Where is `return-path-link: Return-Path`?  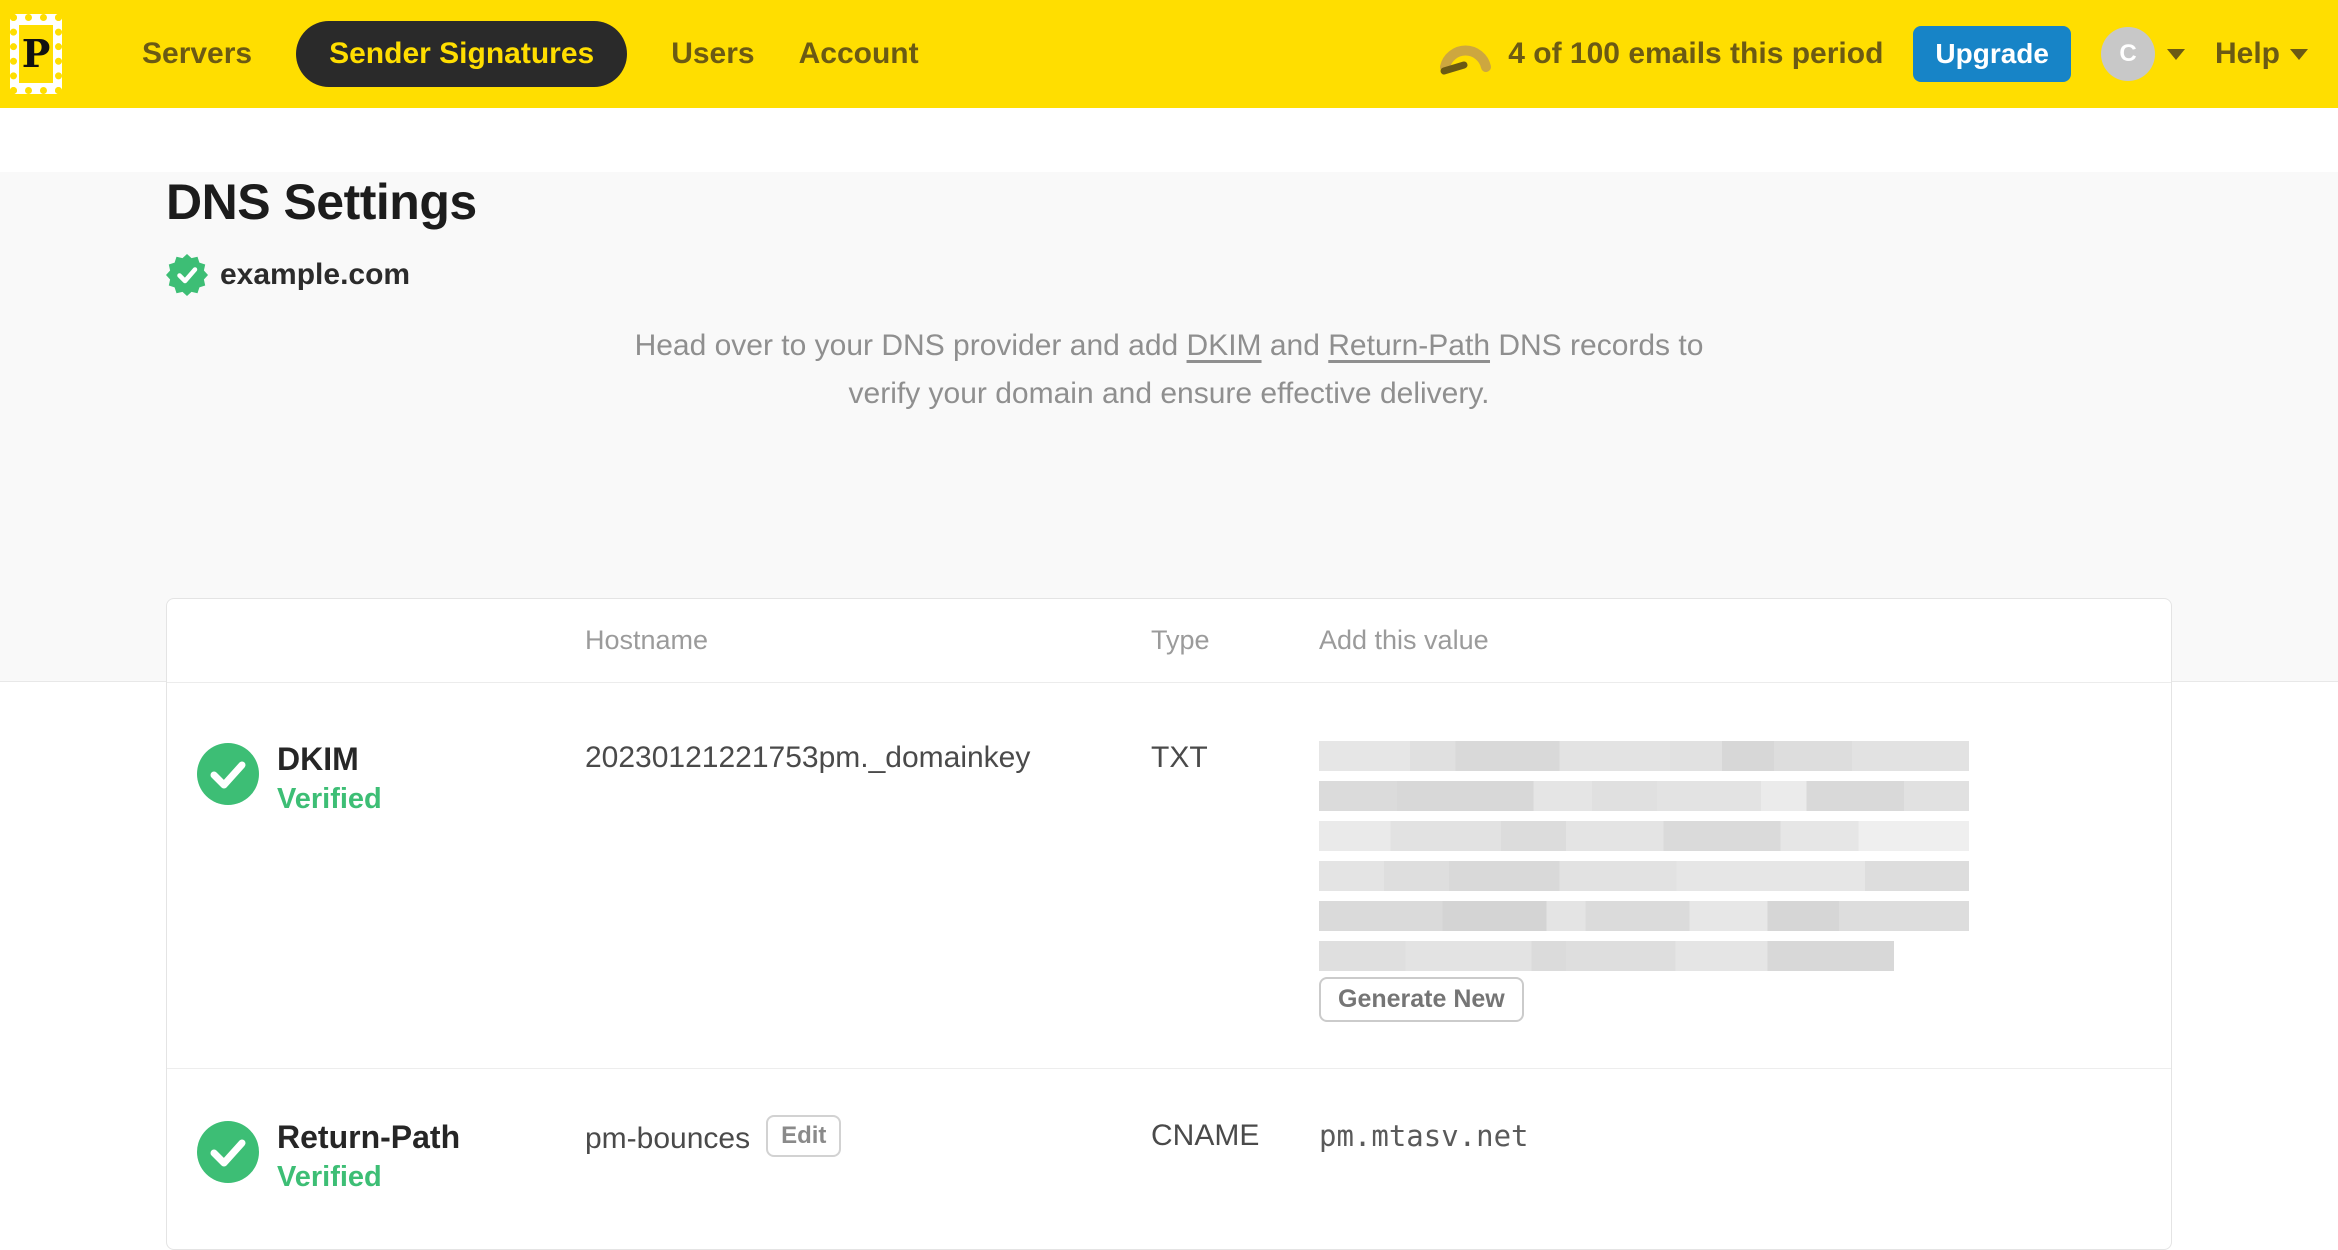
return-path-link: Return-Path is located at coordinates (1409, 345).